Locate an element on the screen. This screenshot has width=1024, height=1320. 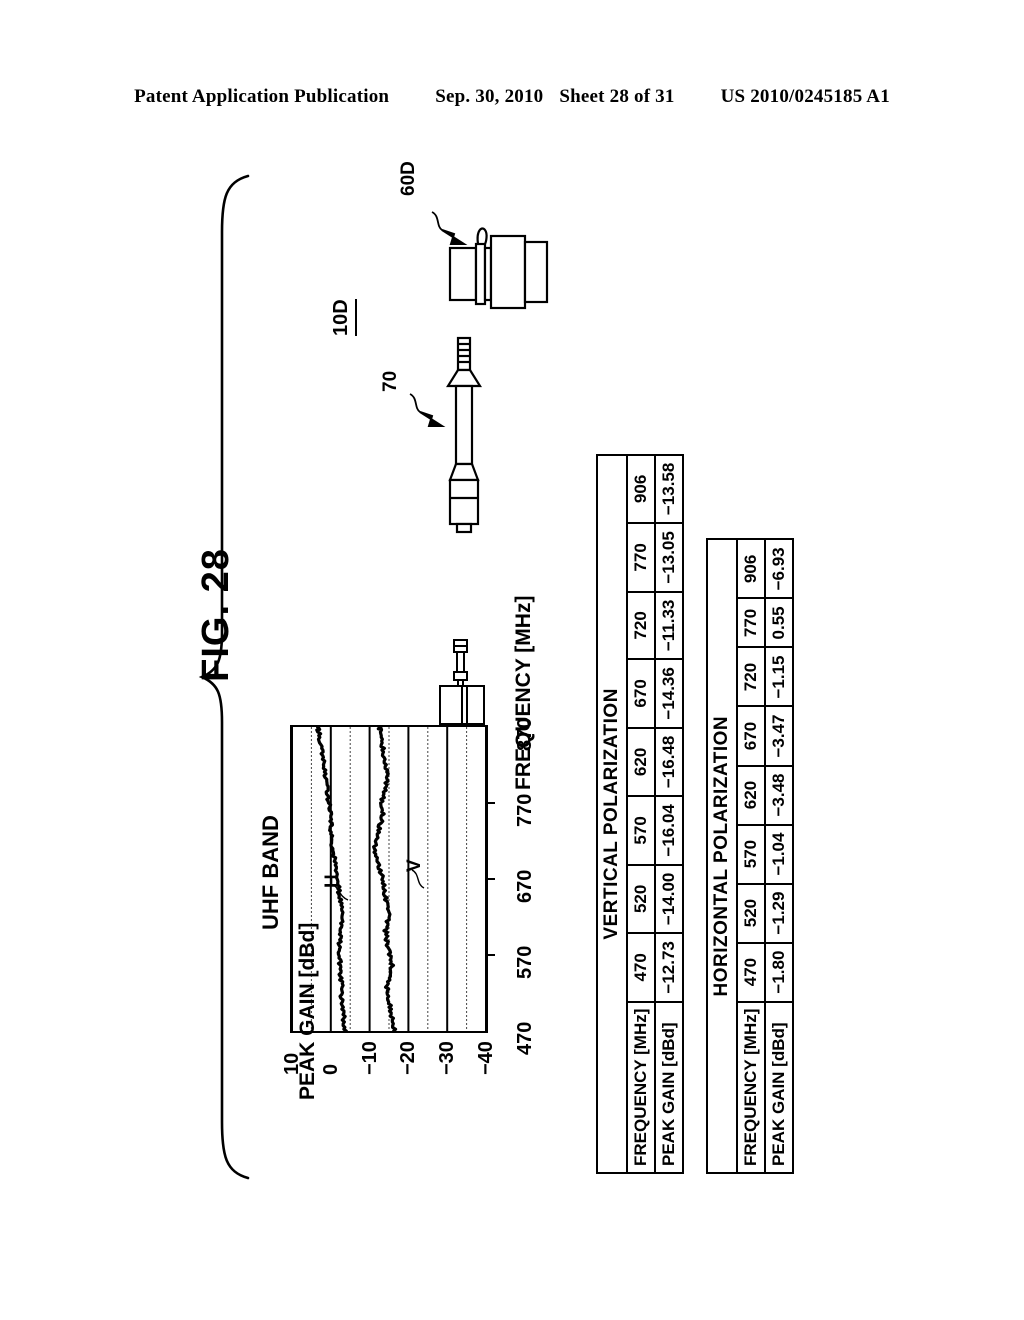
table-cell: −13.58 is located at coordinates (669, 489).